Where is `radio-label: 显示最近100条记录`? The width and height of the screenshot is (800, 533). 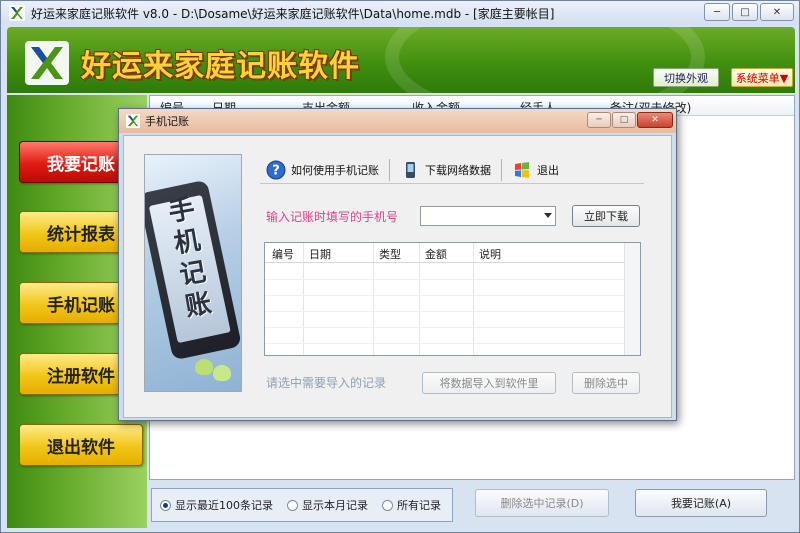
radio-label: 显示最近100条记录 is located at coordinates (224, 505).